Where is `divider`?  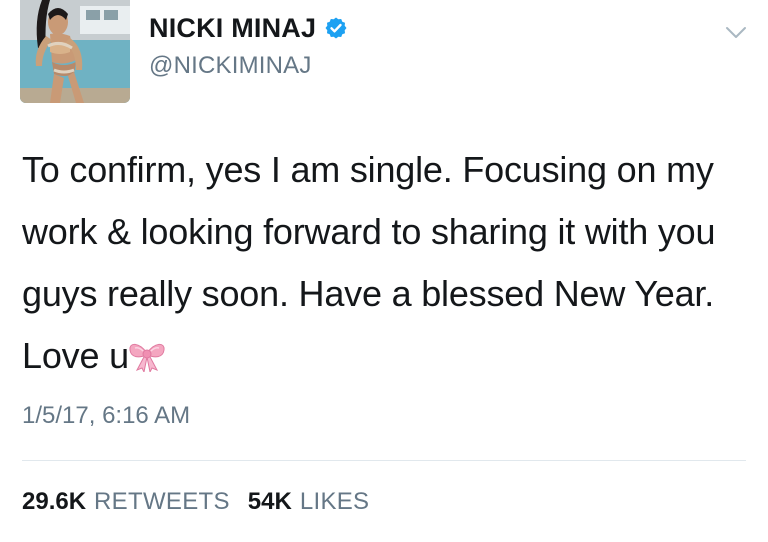
divider is located at coordinates (384, 460).